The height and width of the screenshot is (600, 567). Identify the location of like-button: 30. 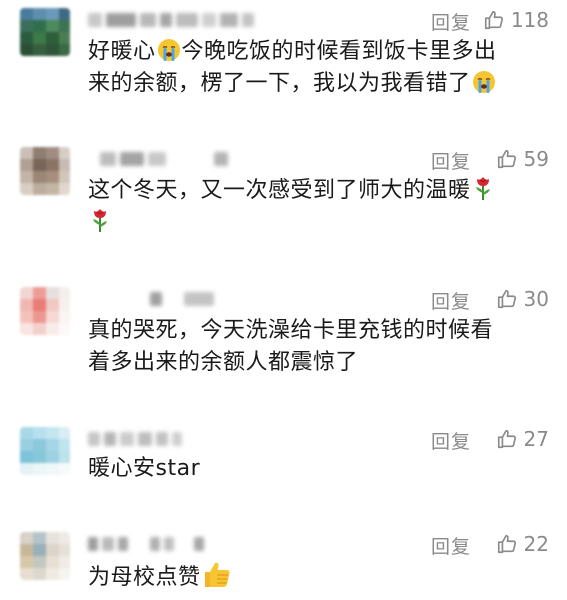
(522, 299).